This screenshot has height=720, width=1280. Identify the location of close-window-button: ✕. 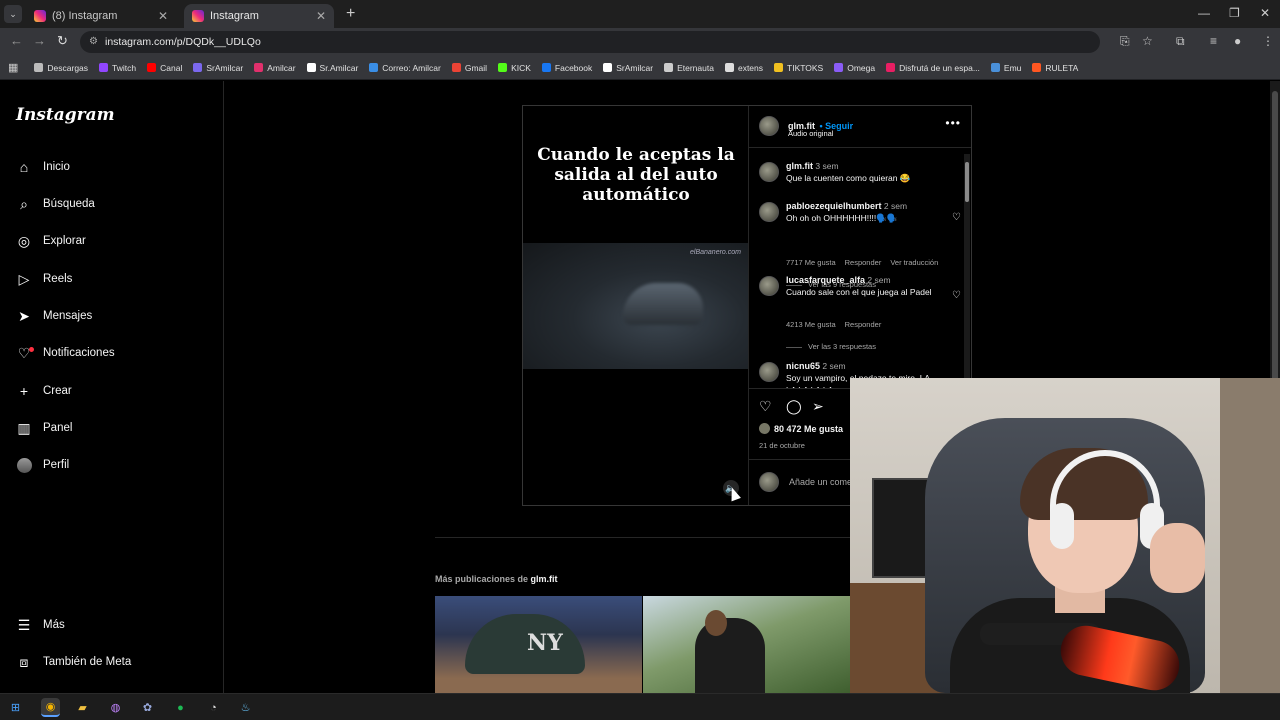
(1265, 13).